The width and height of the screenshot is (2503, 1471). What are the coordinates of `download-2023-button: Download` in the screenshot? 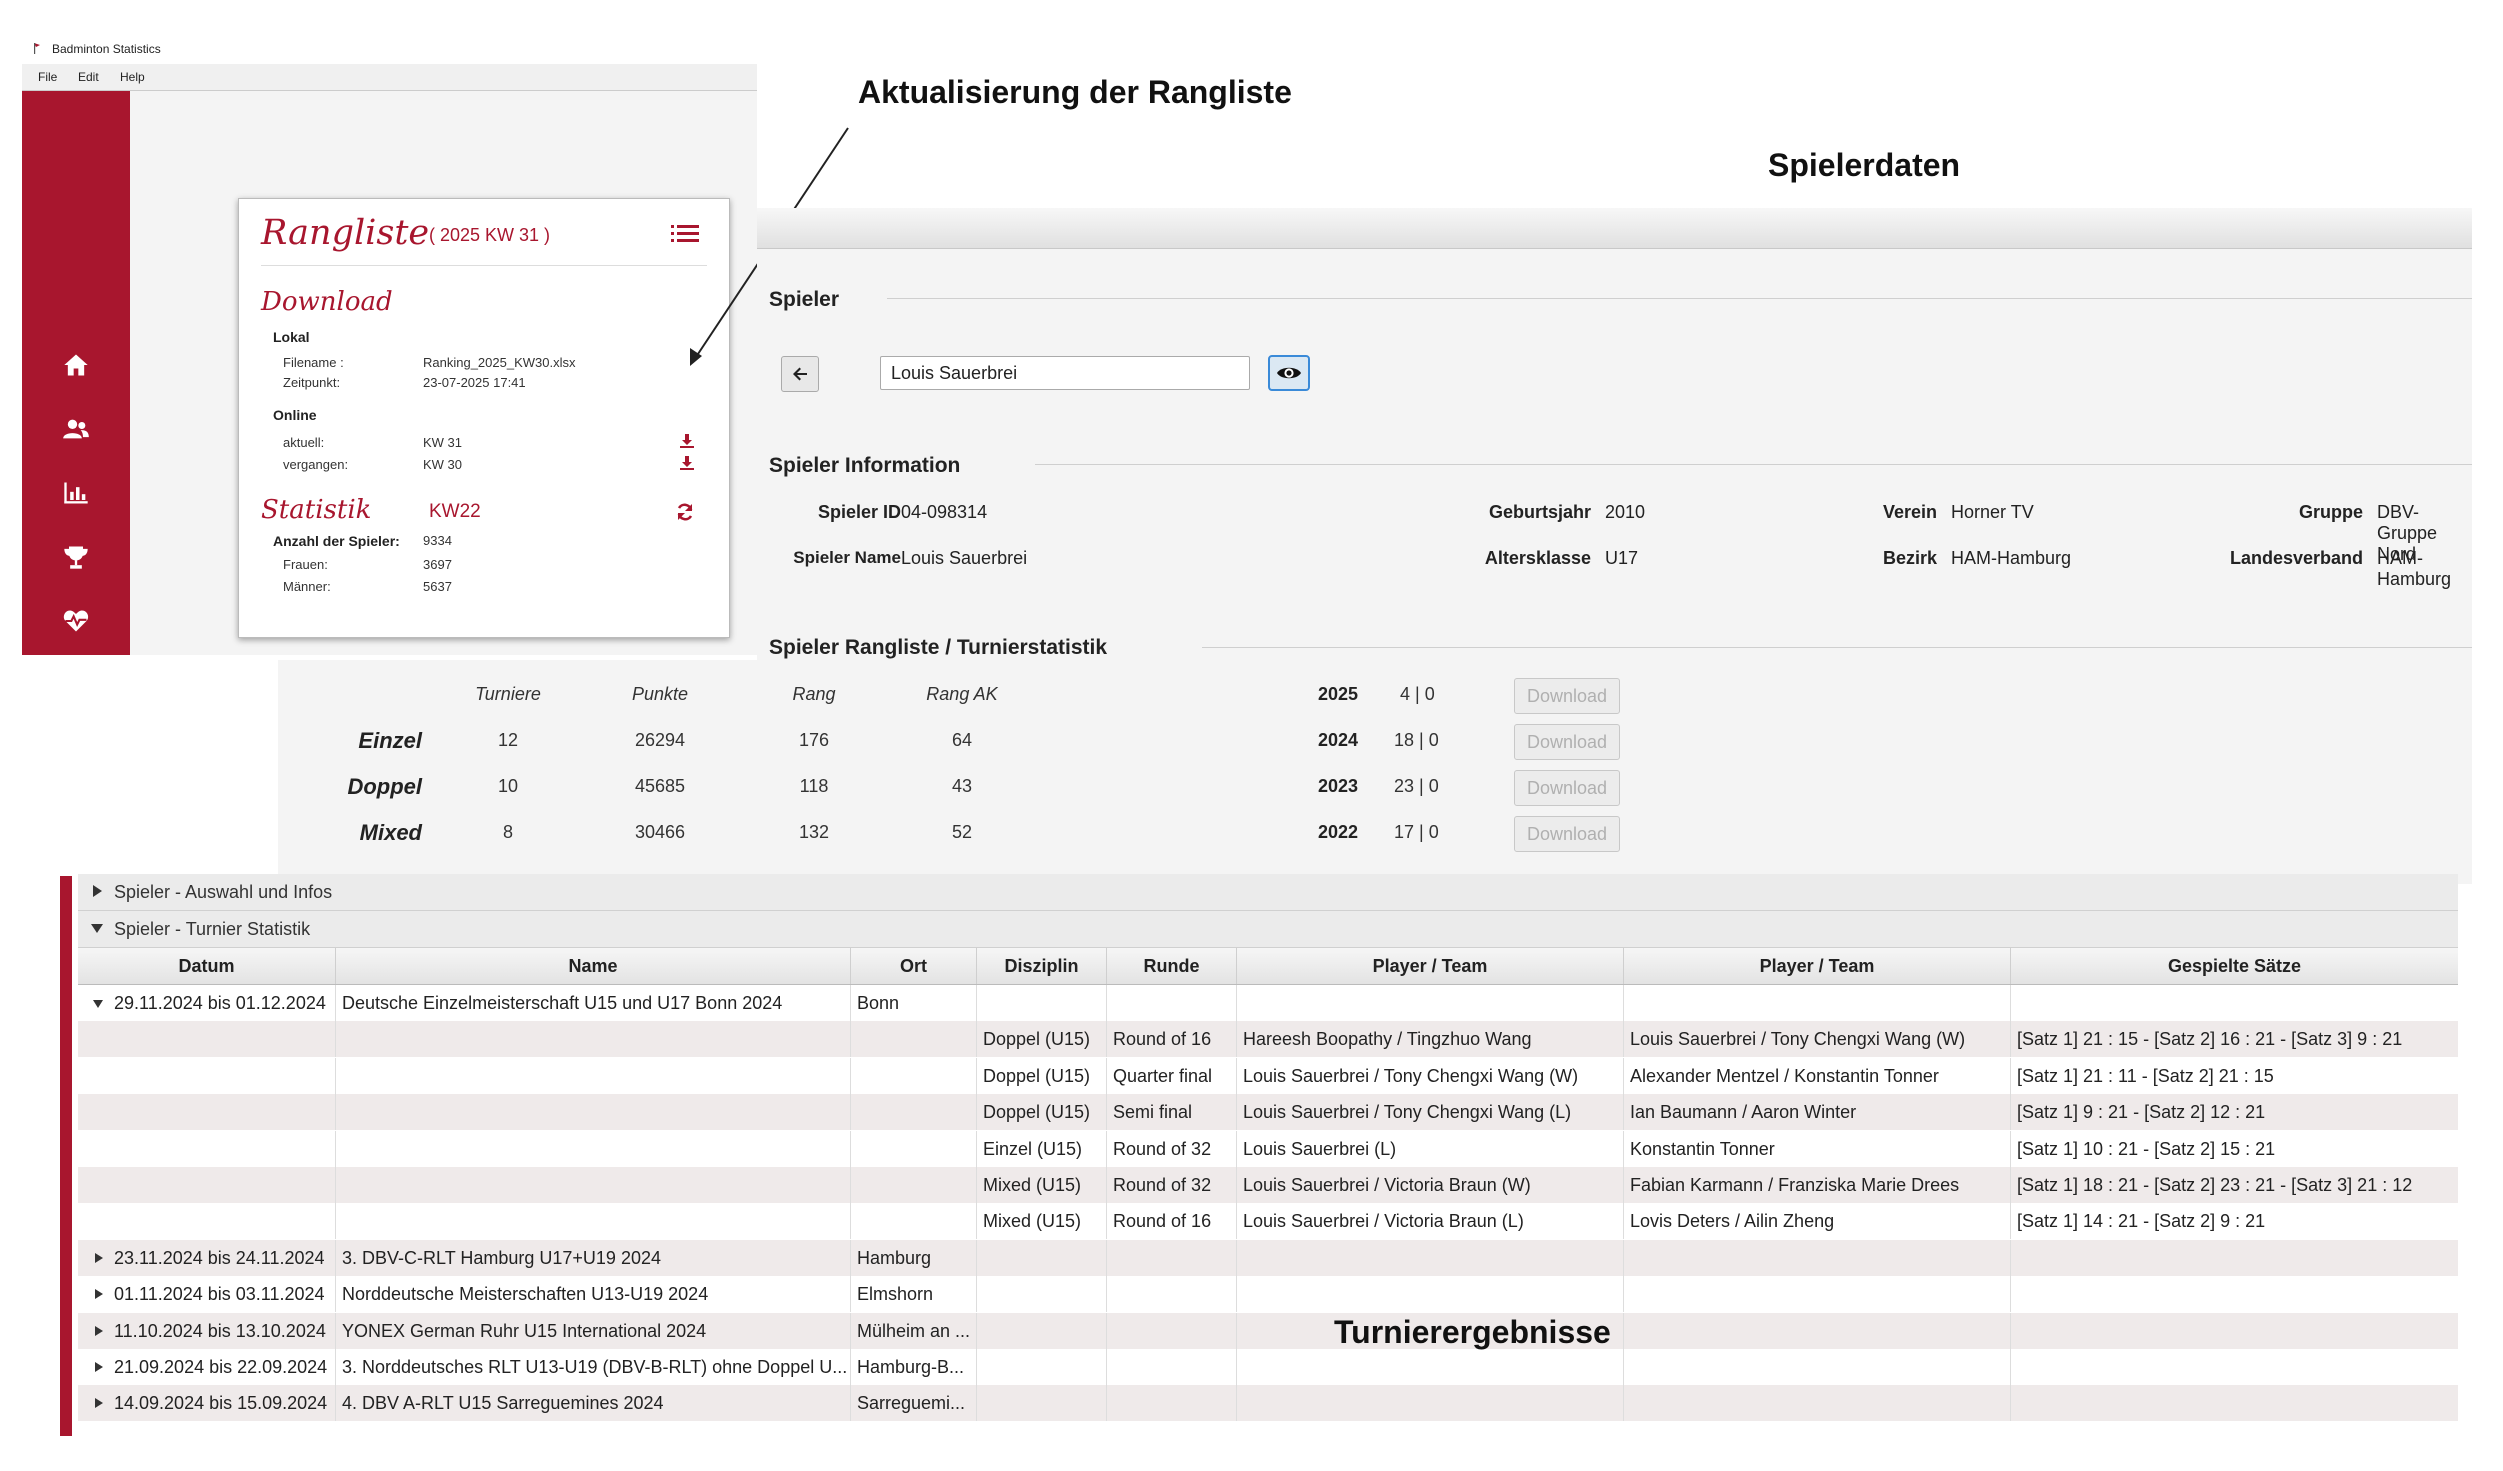 It's located at (1567, 788).